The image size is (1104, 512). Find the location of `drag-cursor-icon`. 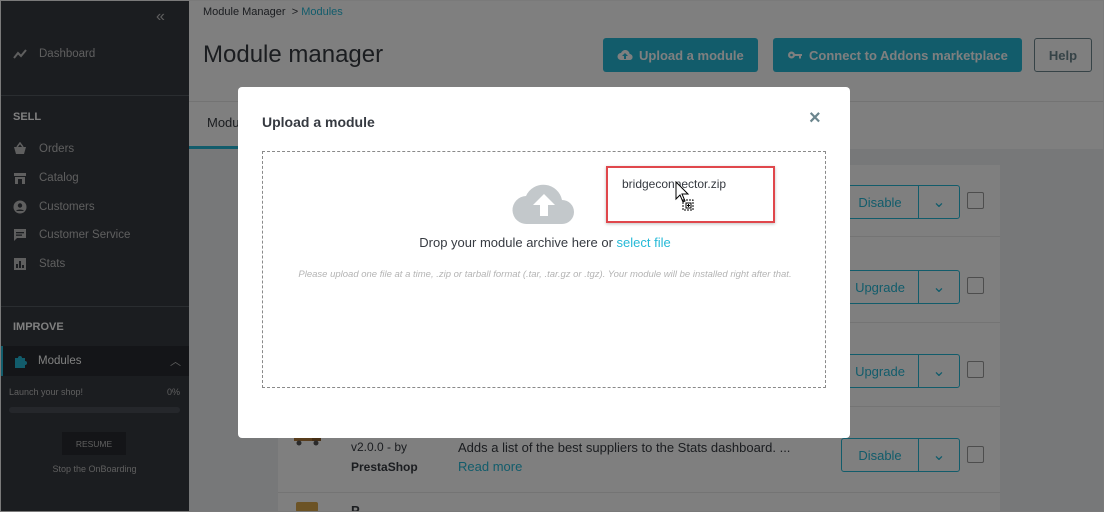

drag-cursor-icon is located at coordinates (684, 196).